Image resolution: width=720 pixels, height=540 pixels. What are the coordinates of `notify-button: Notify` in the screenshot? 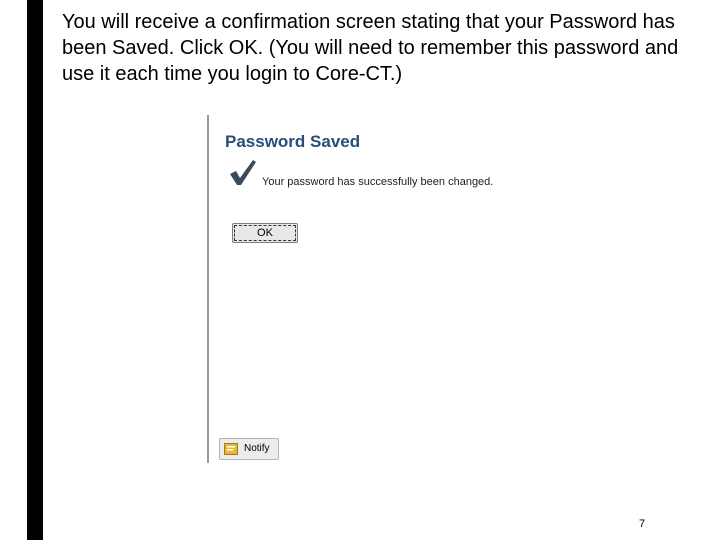 It's located at (249, 449).